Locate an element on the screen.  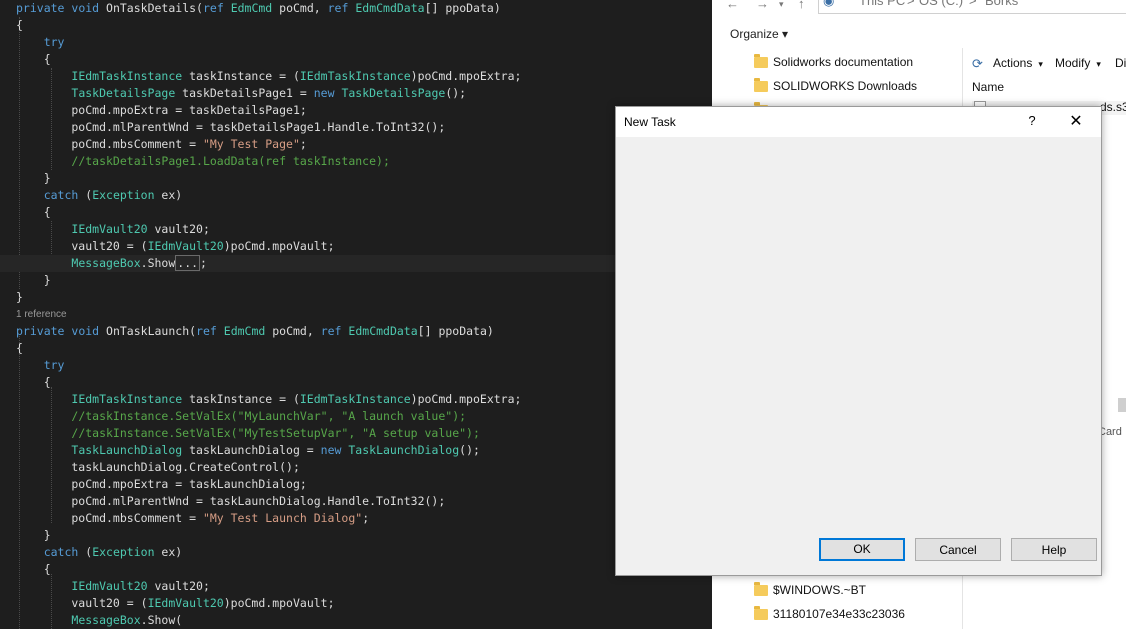
ok-button: OK is located at coordinates (862, 549).